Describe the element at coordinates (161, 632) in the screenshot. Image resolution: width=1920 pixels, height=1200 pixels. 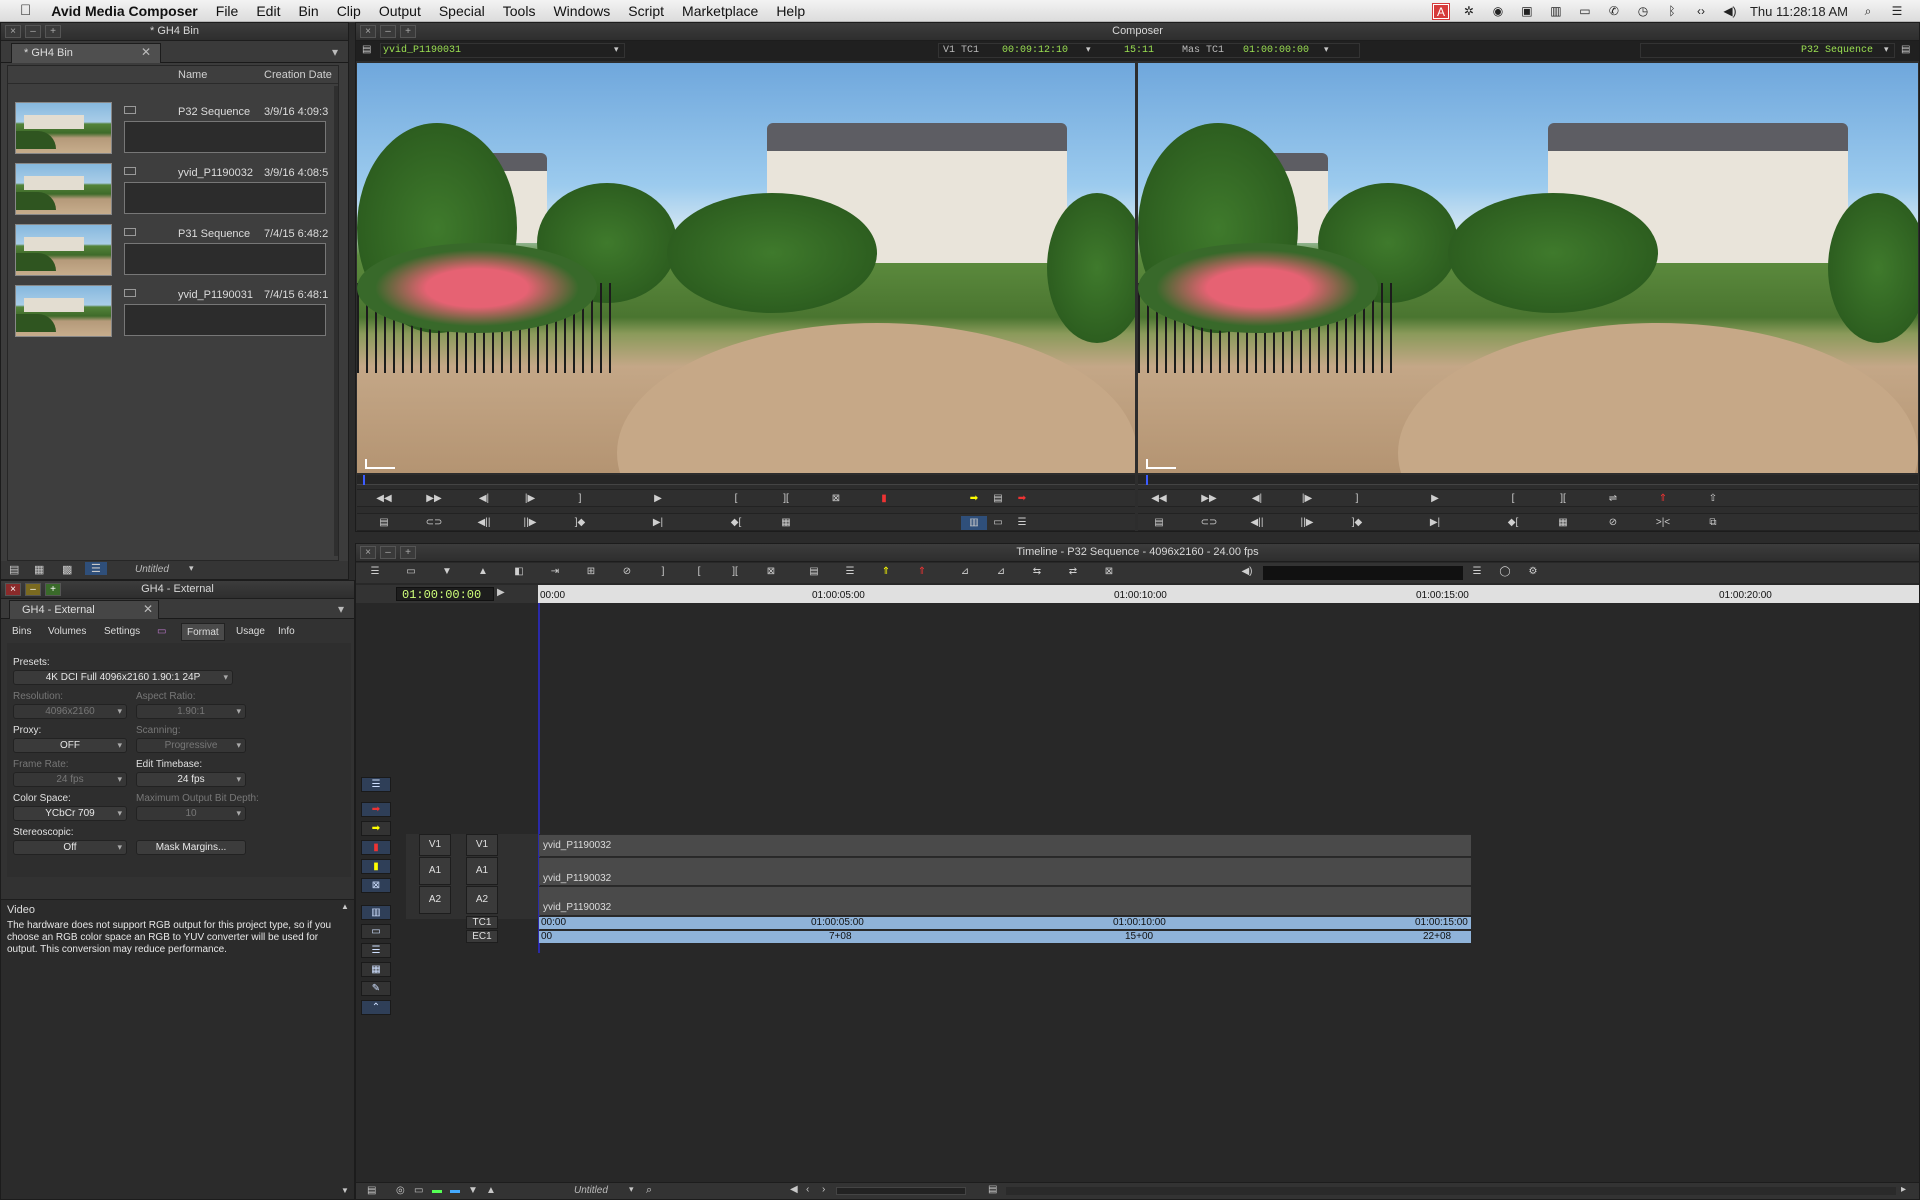
I see `subtab-color-icon: ▭` at that location.